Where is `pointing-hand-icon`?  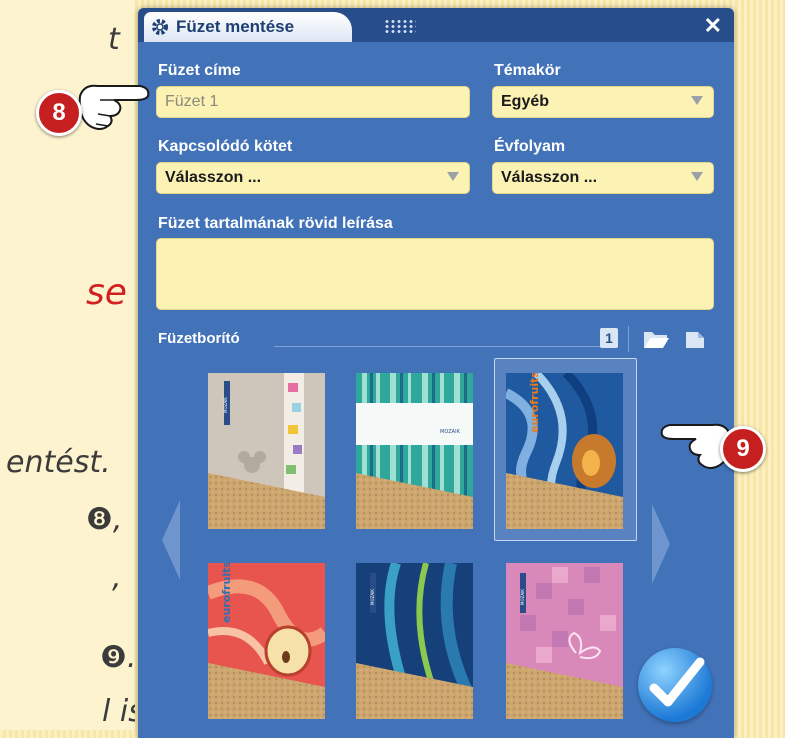 pointing-hand-icon is located at coordinates (114, 107).